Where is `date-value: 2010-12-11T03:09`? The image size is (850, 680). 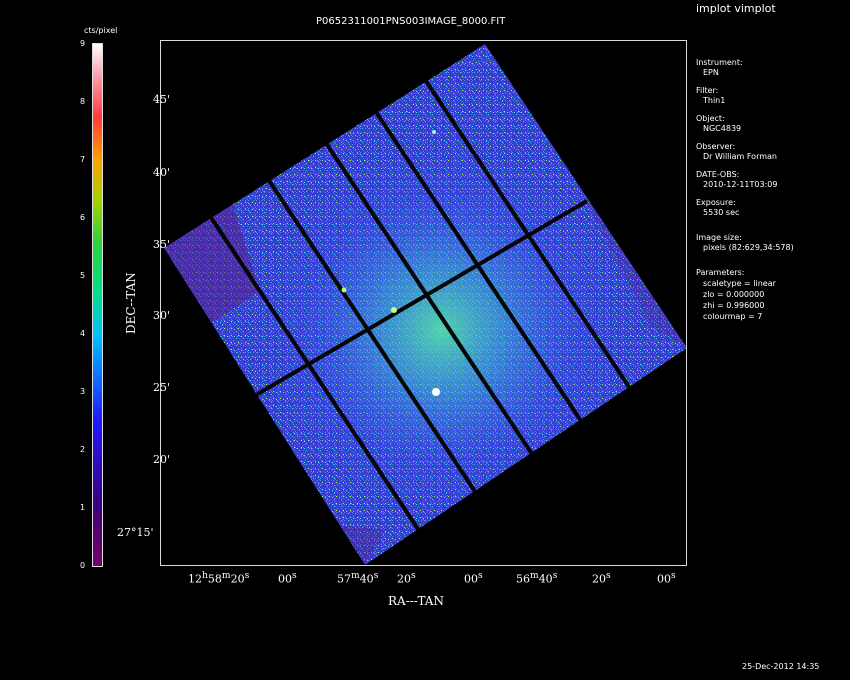
date-value: 2010-12-11T03:09 is located at coordinates (740, 184).